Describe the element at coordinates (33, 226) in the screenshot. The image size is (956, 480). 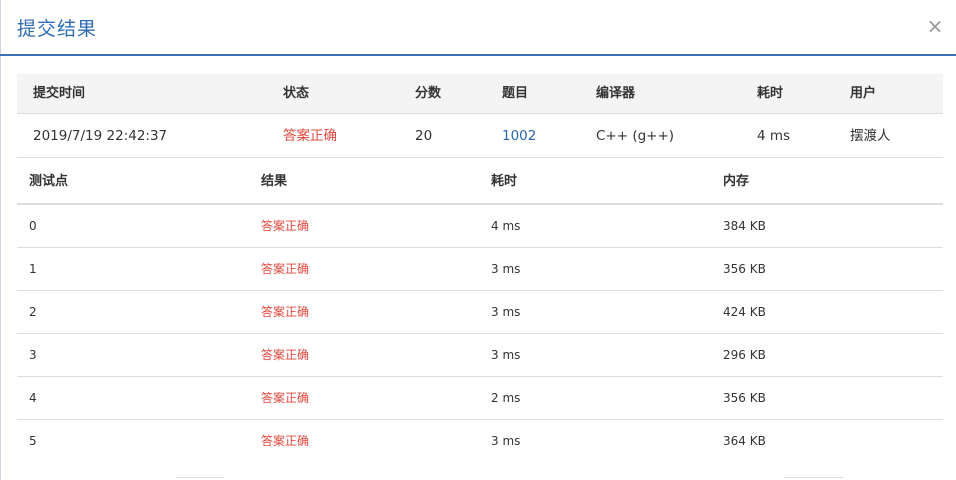
I see `testcase-id: 0` at that location.